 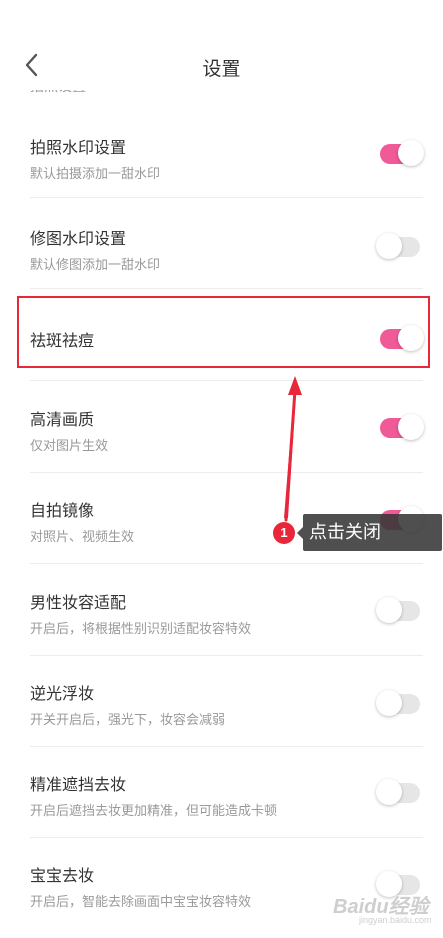 What do you see at coordinates (284, 533) in the screenshot?
I see `step-badge: 1` at bounding box center [284, 533].